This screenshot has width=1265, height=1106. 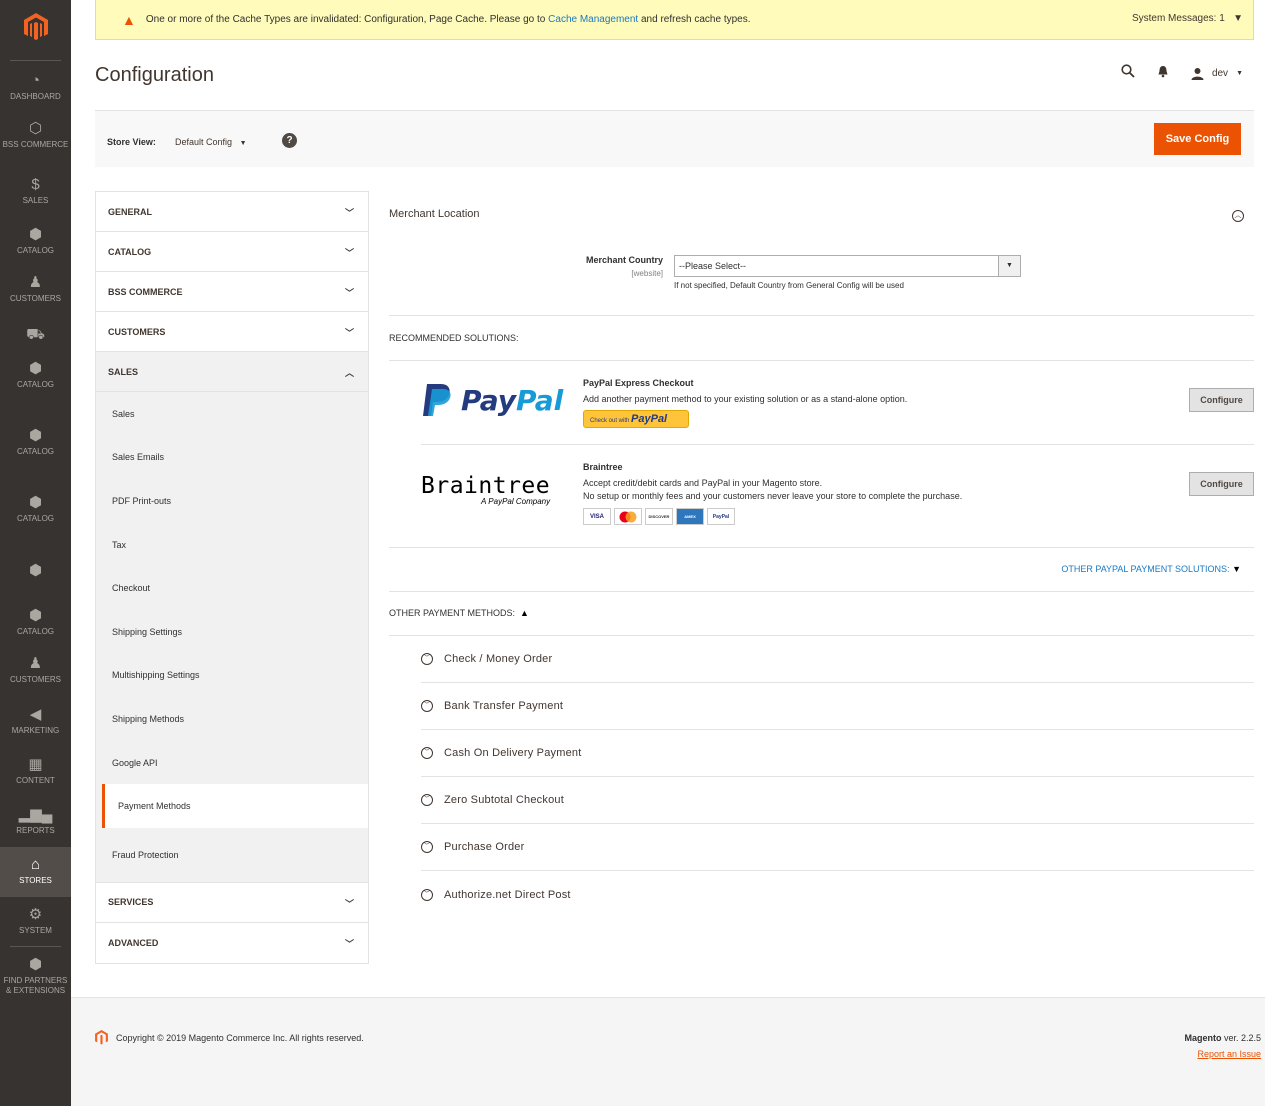 I want to click on other-paypal-solutions-toggle: OTHER PAYPAL PAYMENT SOLUTIONS: ▼, so click(x=1151, y=569).